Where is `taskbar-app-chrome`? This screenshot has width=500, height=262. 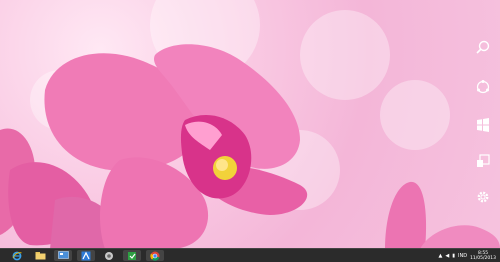
taskbar-app-chrome is located at coordinates (155, 255).